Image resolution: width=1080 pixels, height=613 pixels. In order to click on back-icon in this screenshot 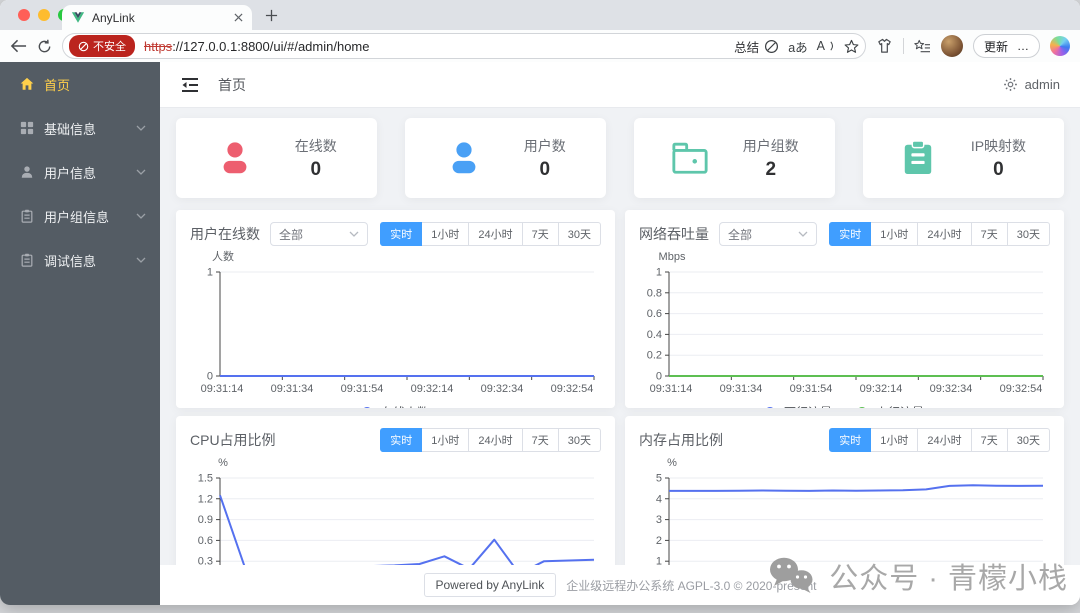, I will do `click(18, 46)`.